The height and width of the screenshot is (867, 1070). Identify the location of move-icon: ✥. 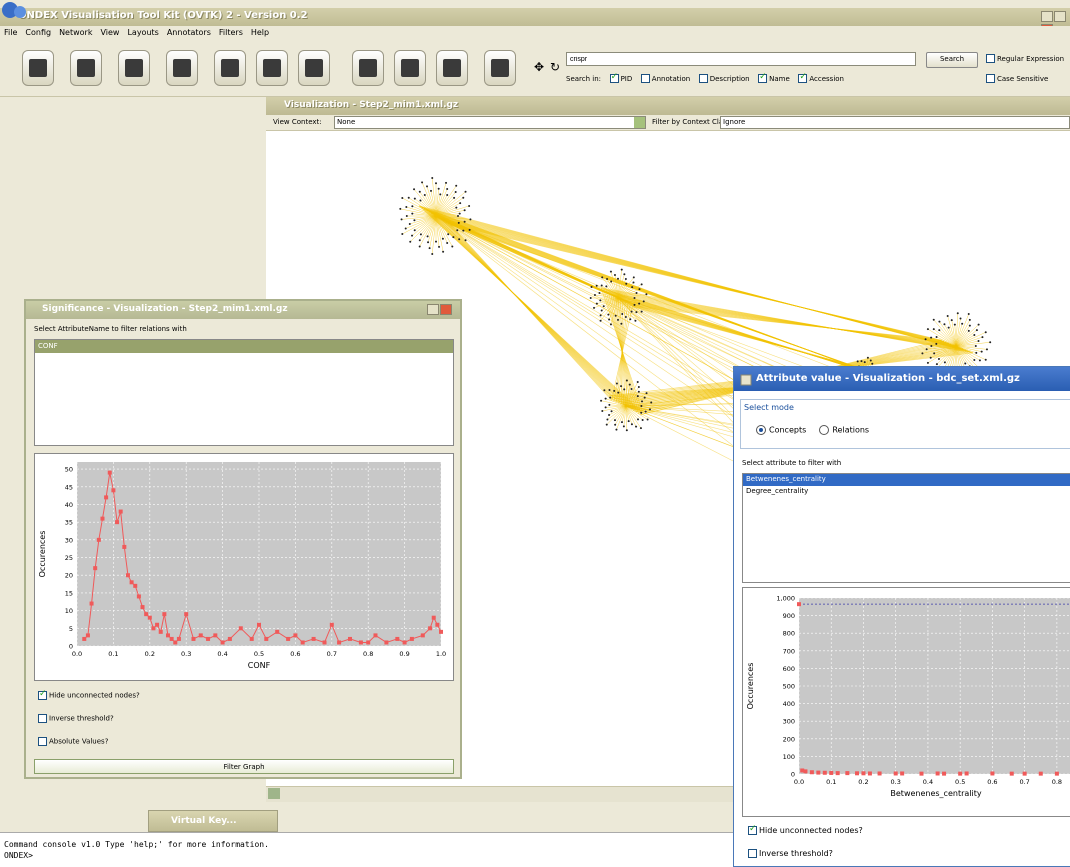
(539, 67).